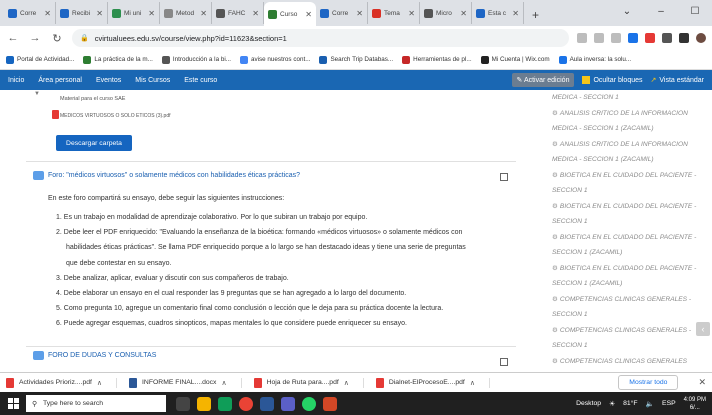 The height and width of the screenshot is (415, 712). I want to click on task-view-icon, so click(183, 403).